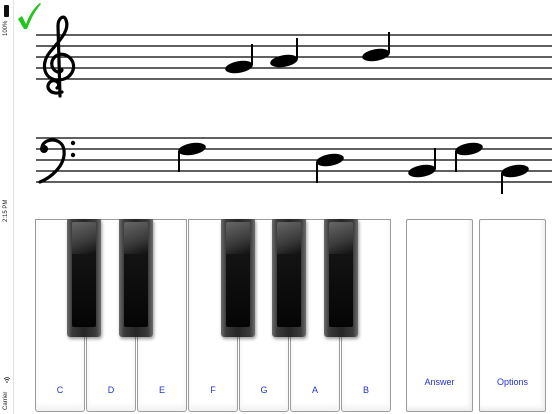 The height and width of the screenshot is (414, 552). What do you see at coordinates (161, 390) in the screenshot?
I see `key-label: E` at bounding box center [161, 390].